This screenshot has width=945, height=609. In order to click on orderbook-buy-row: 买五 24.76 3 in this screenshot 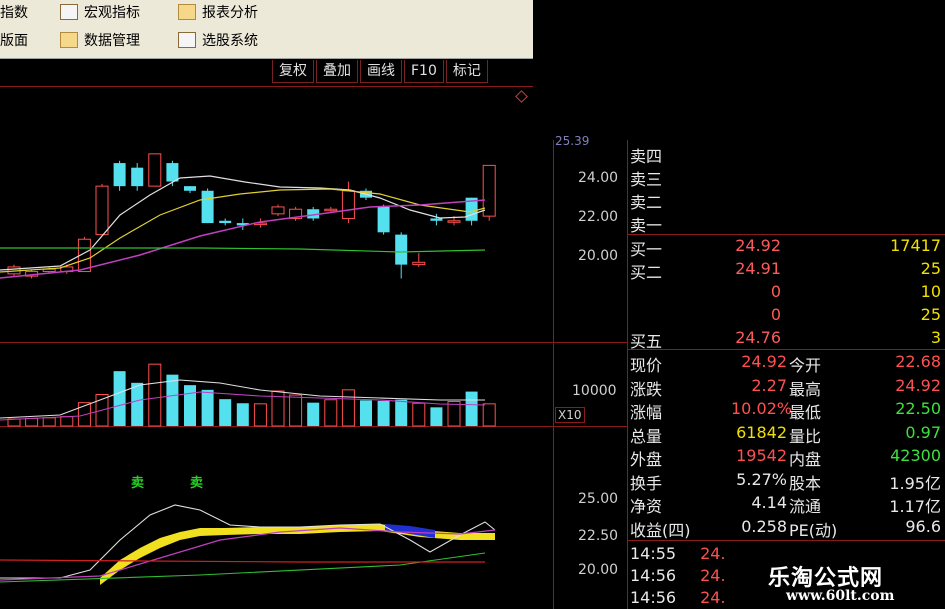, I will do `click(786, 339)`.